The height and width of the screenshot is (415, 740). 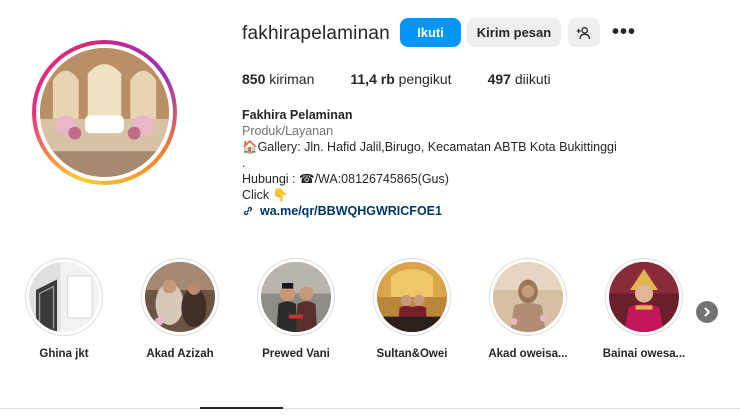 What do you see at coordinates (180, 354) in the screenshot?
I see `highlight-label: Akad Azizah` at bounding box center [180, 354].